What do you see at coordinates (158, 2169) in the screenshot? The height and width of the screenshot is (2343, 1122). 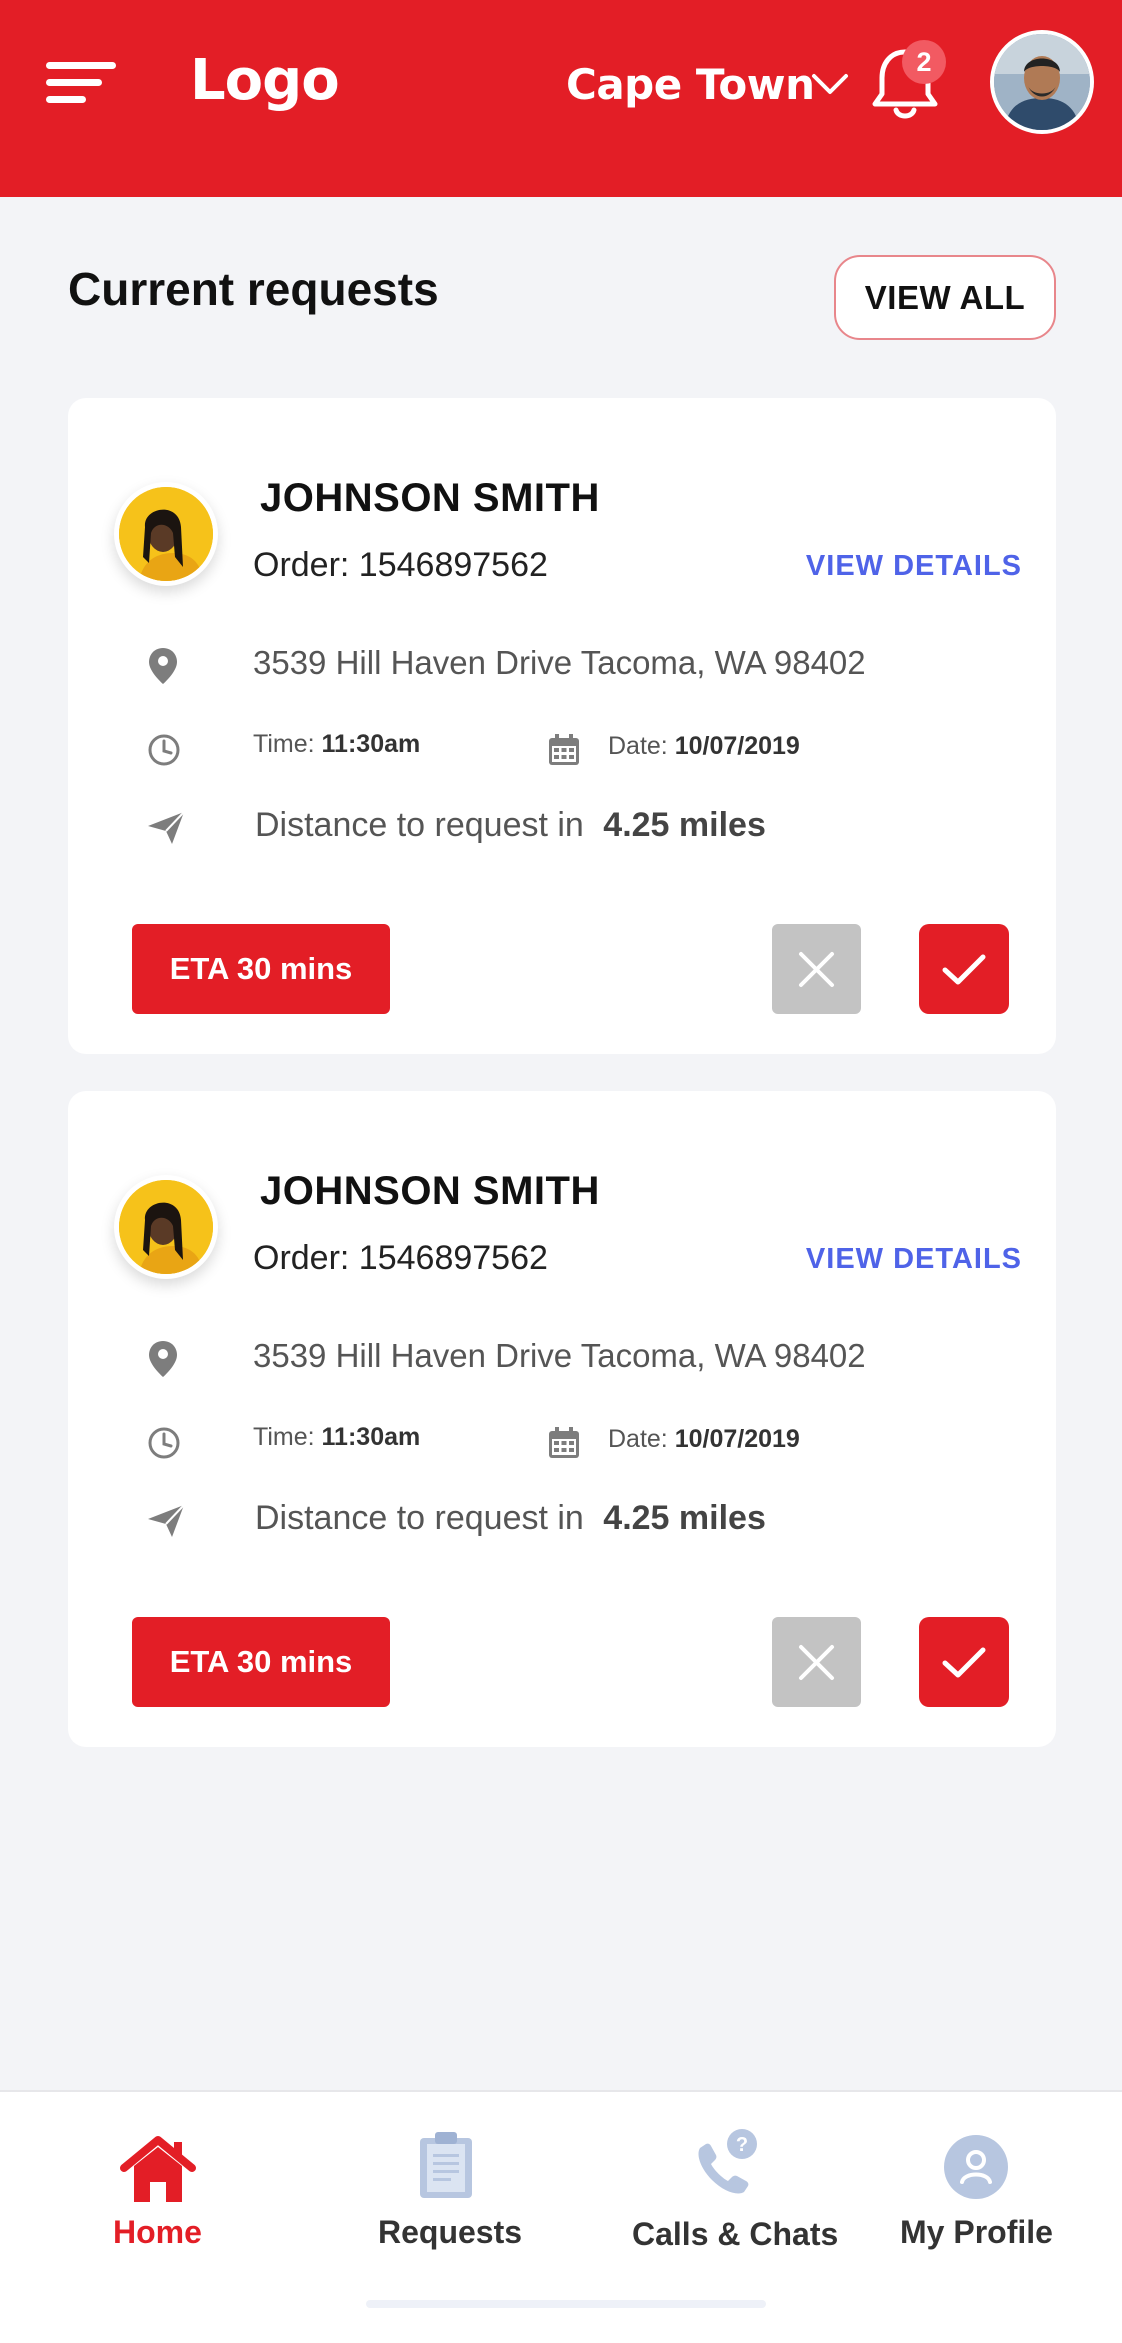 I see `home-icon` at bounding box center [158, 2169].